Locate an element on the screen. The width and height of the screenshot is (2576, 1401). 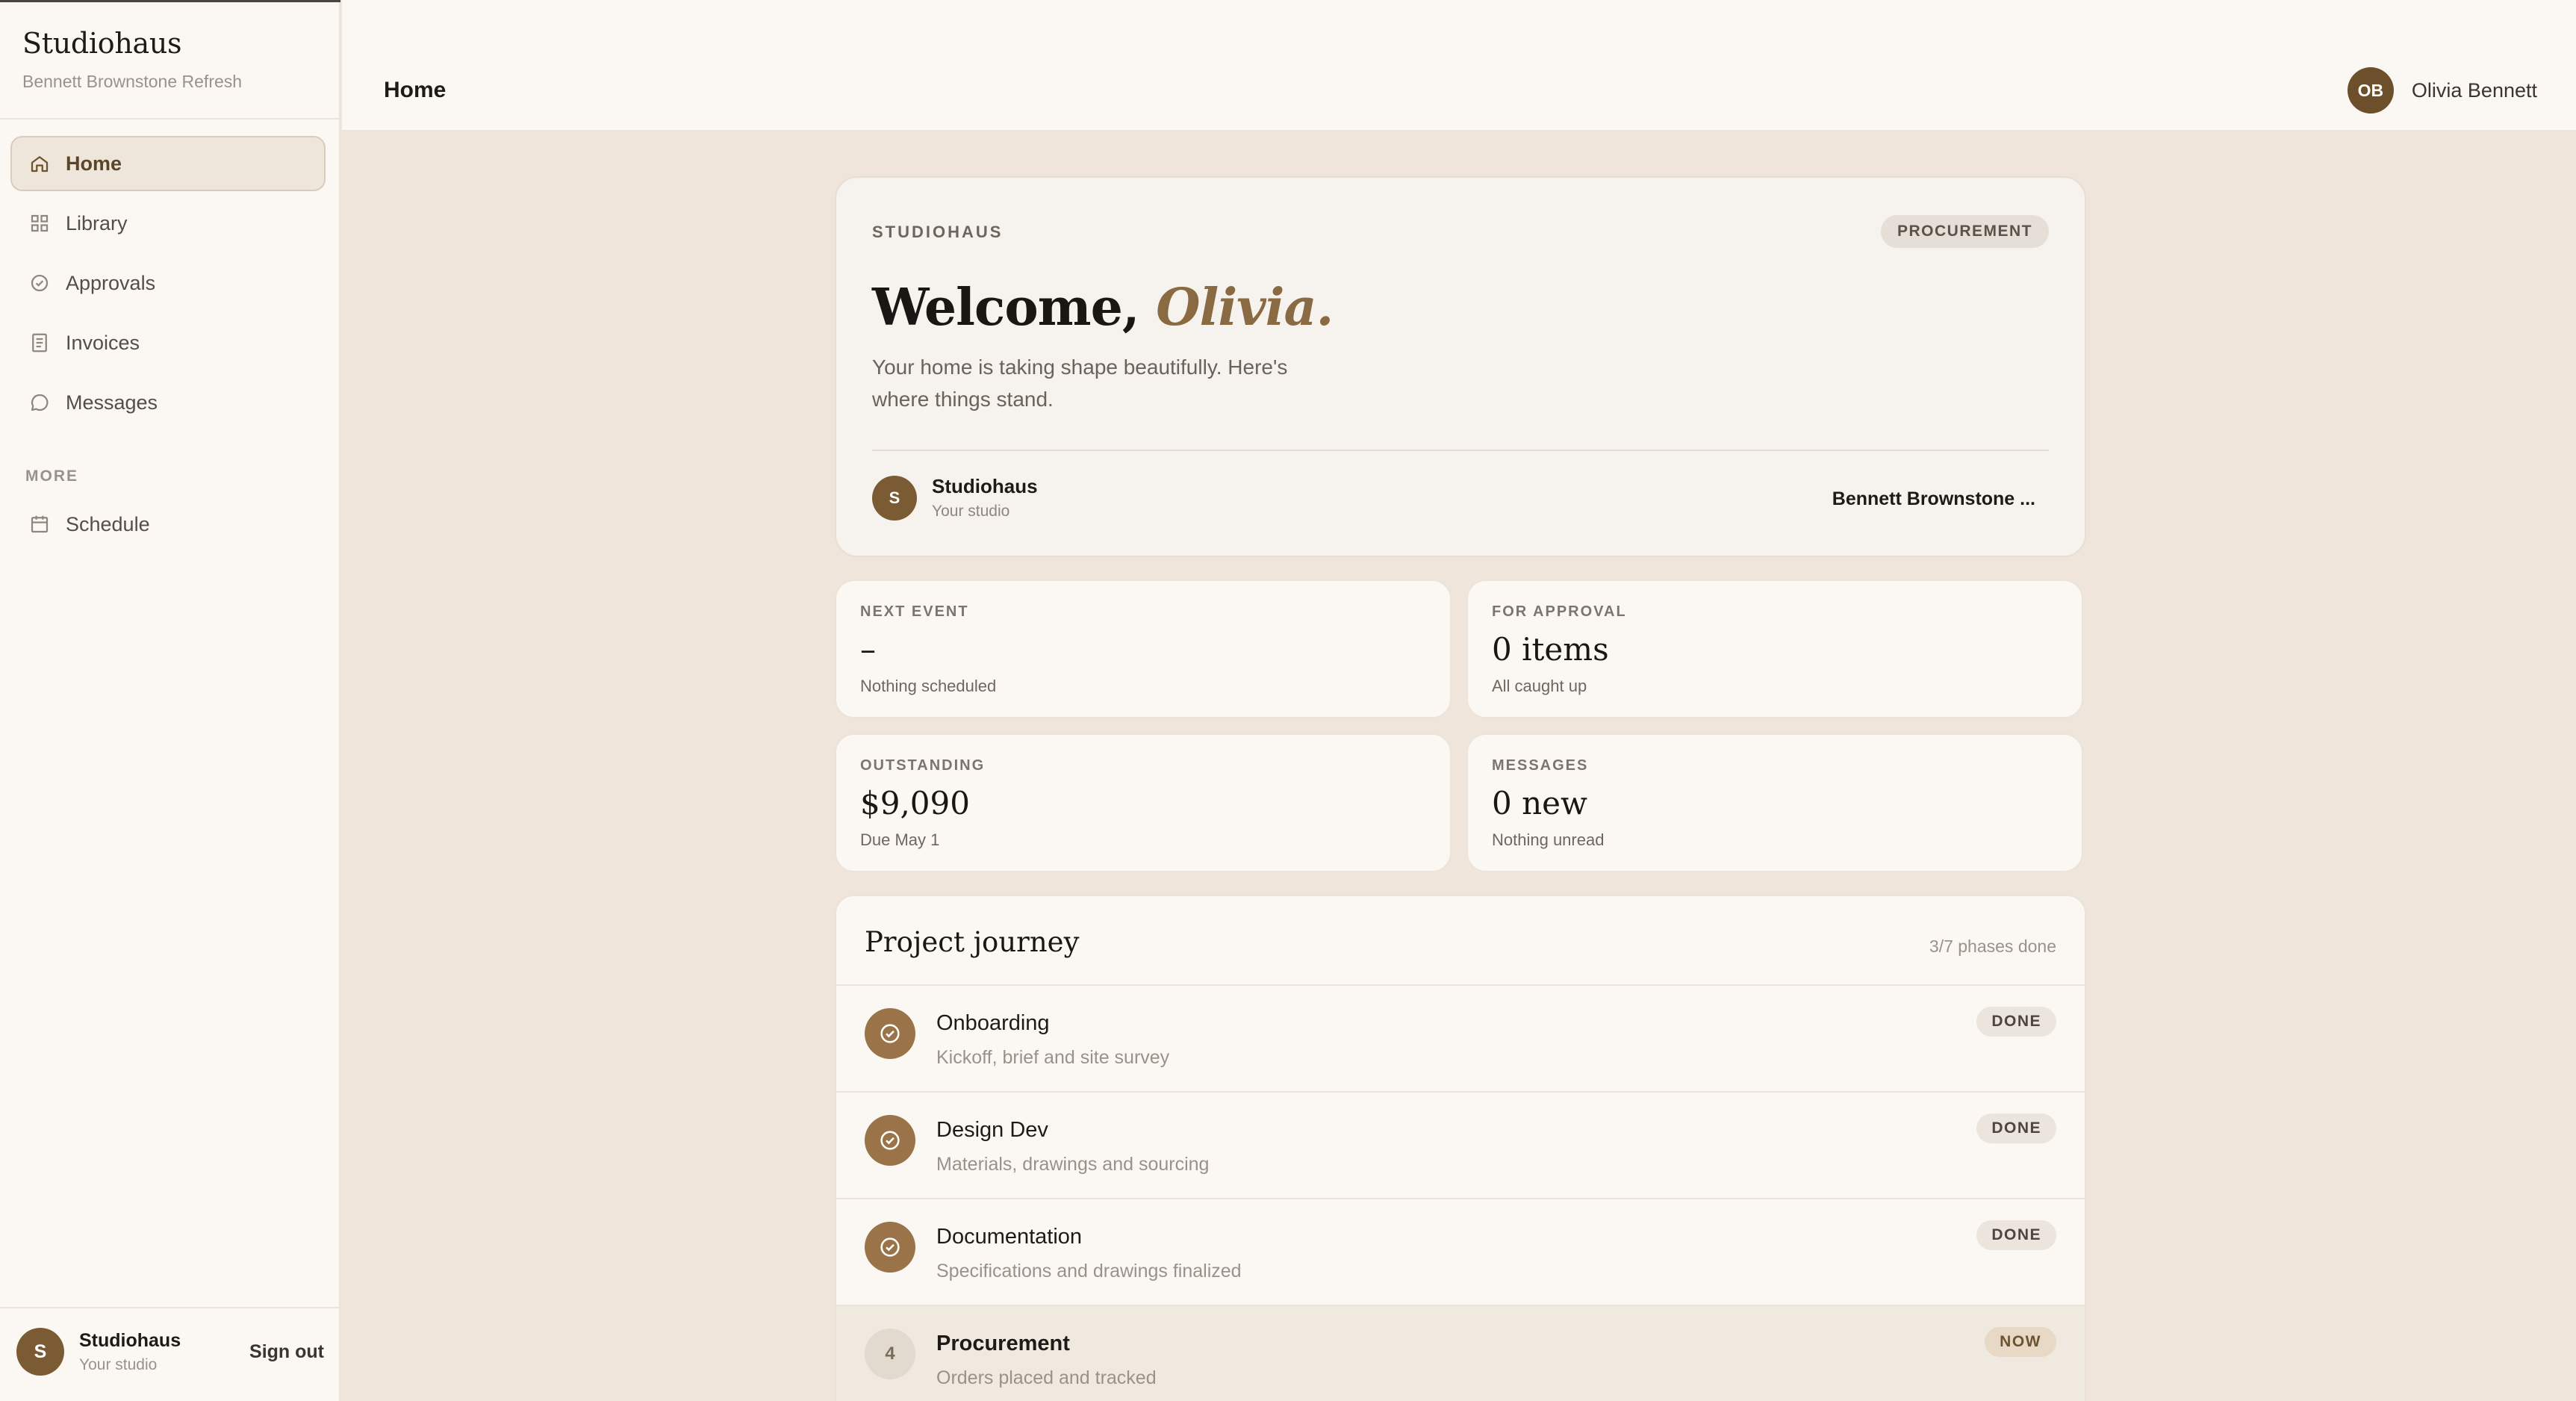
avatar: S is located at coordinates (40, 1352).